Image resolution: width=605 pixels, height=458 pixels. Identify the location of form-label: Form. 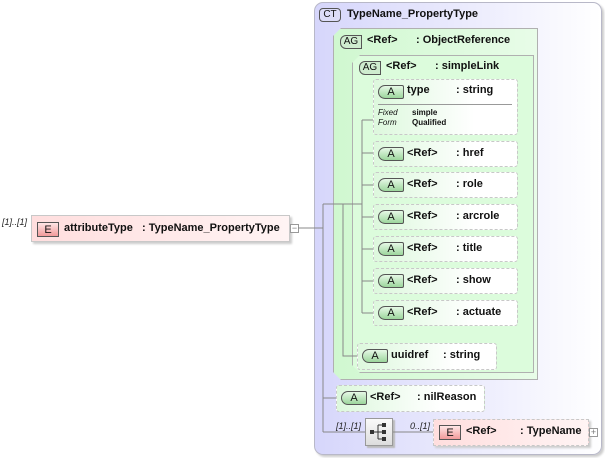
(387, 122).